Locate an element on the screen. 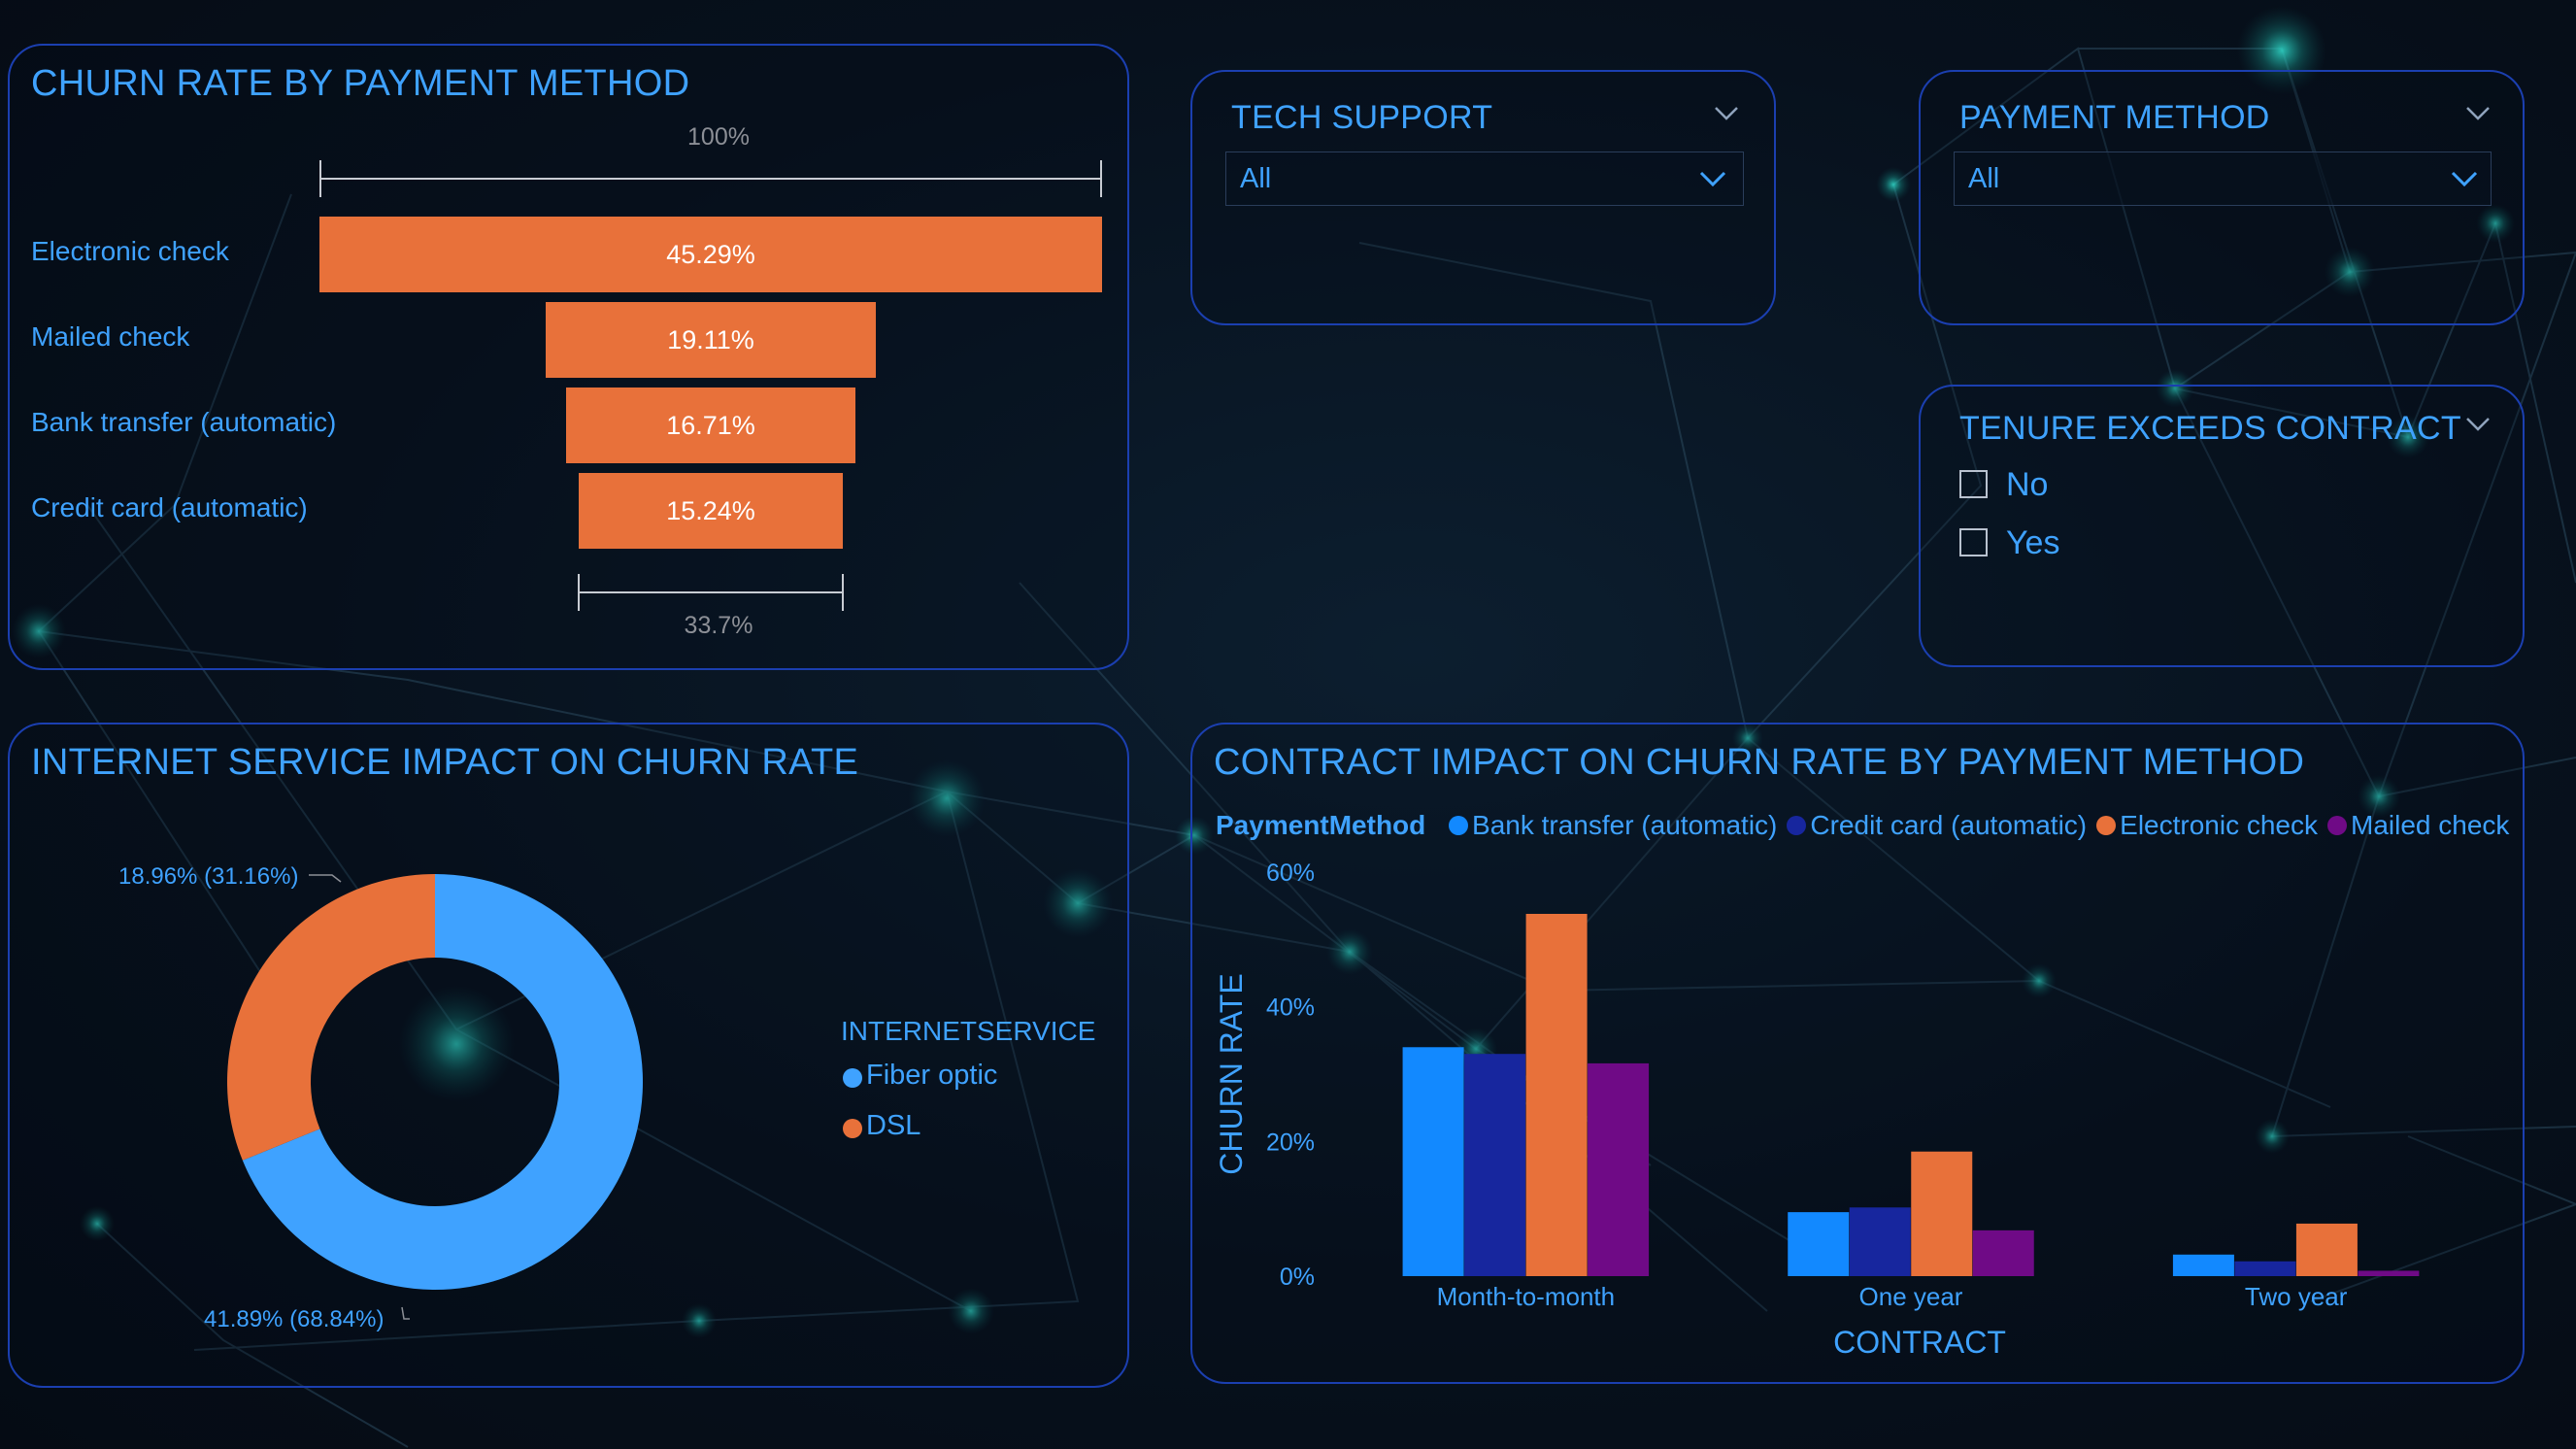  donut-legend-title: INTERNETSERVICE is located at coordinates (969, 1031).